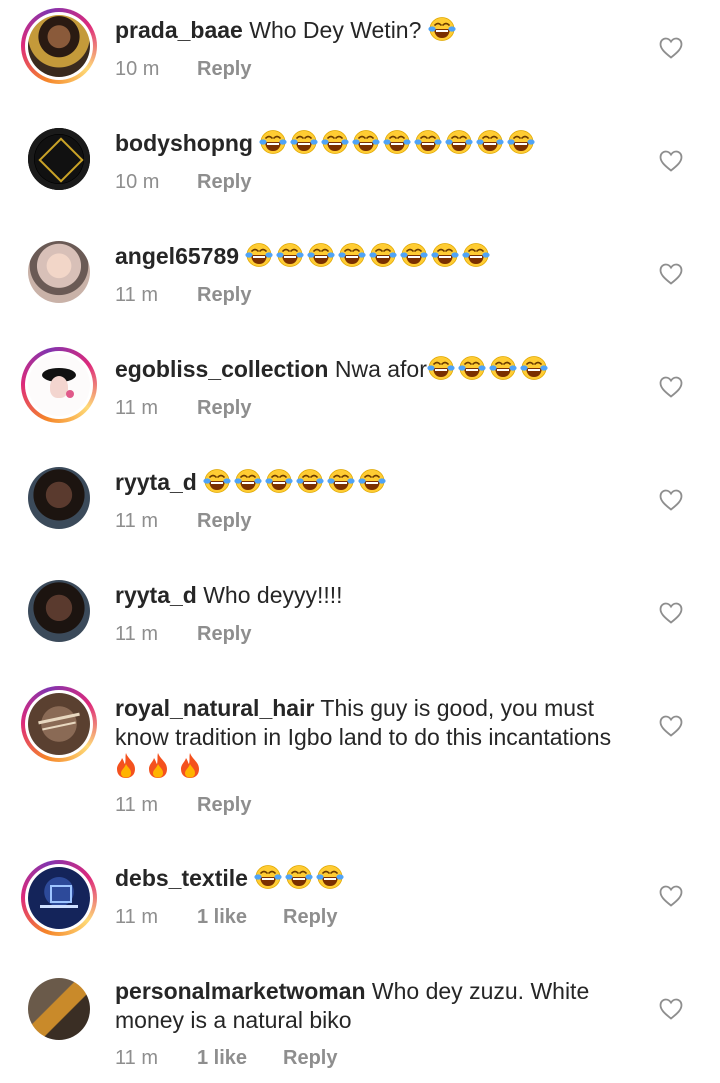  What do you see at coordinates (360, 905) in the screenshot?
I see `comment-item: debs_textile 11 m 1 like Reply` at bounding box center [360, 905].